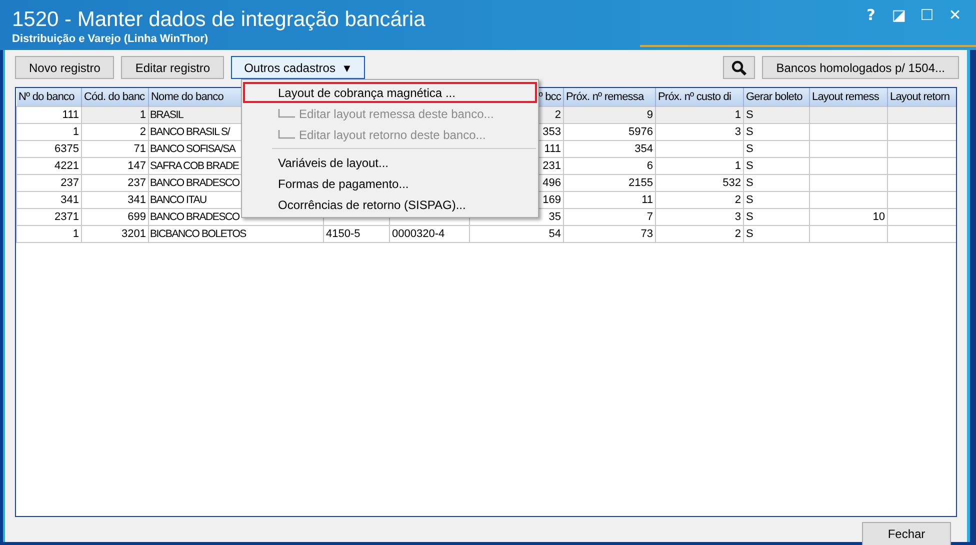  I want to click on table-cell: 73, so click(610, 233).